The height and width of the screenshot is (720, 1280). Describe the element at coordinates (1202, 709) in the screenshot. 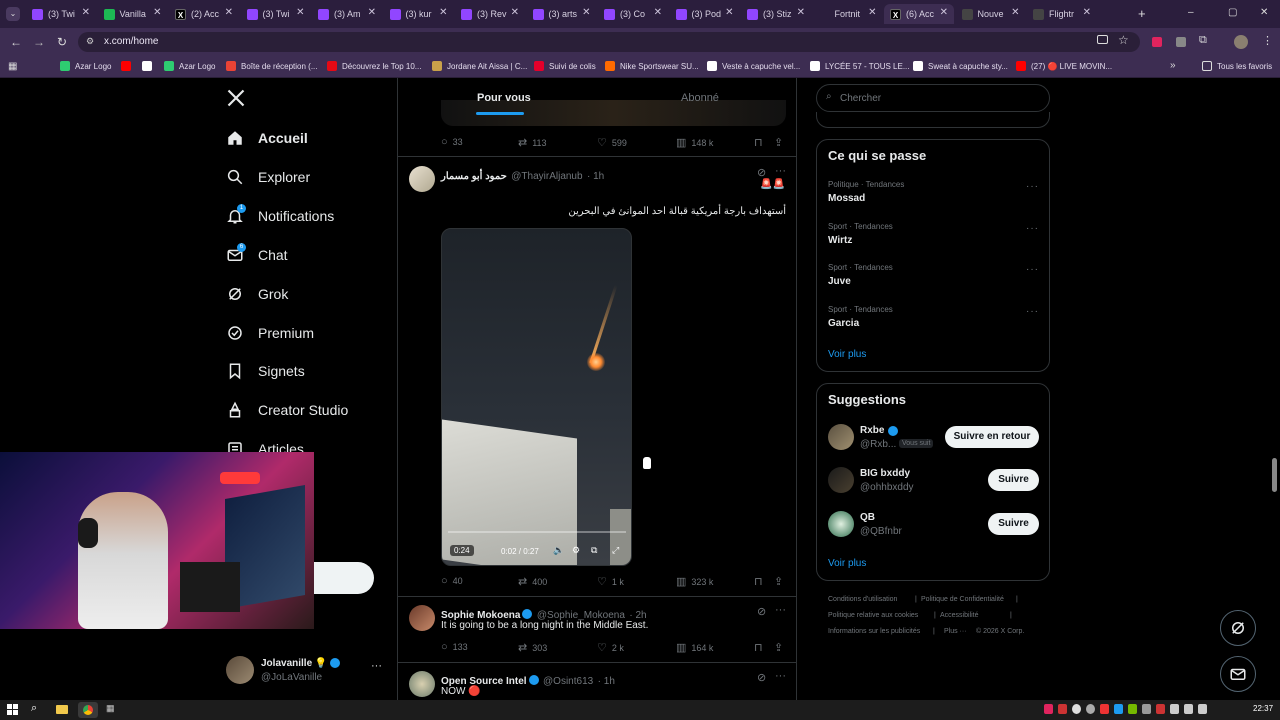

I see `tray-app4-icon` at that location.